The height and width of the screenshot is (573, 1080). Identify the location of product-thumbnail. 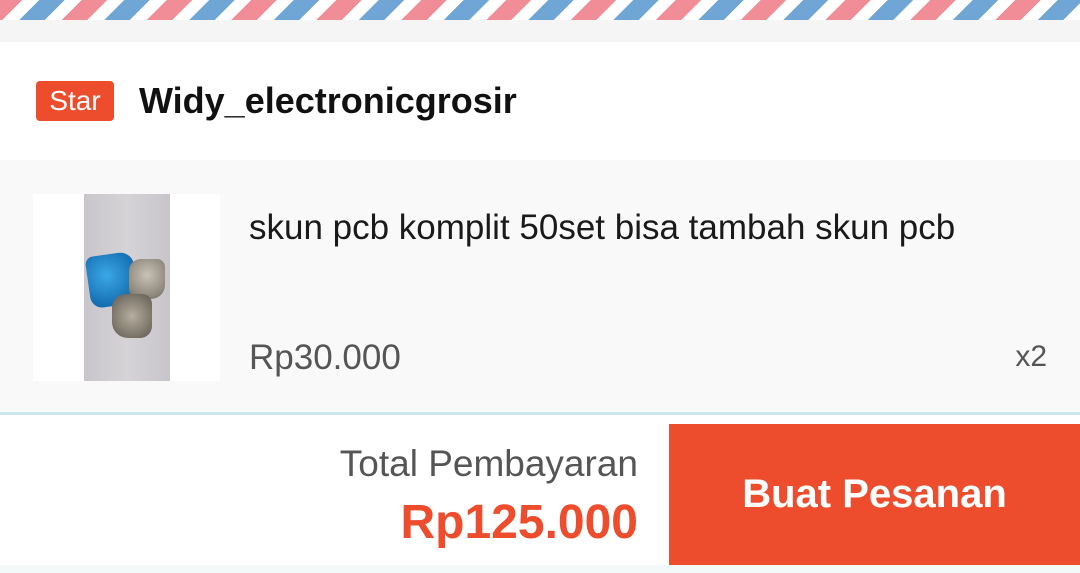
(126, 287).